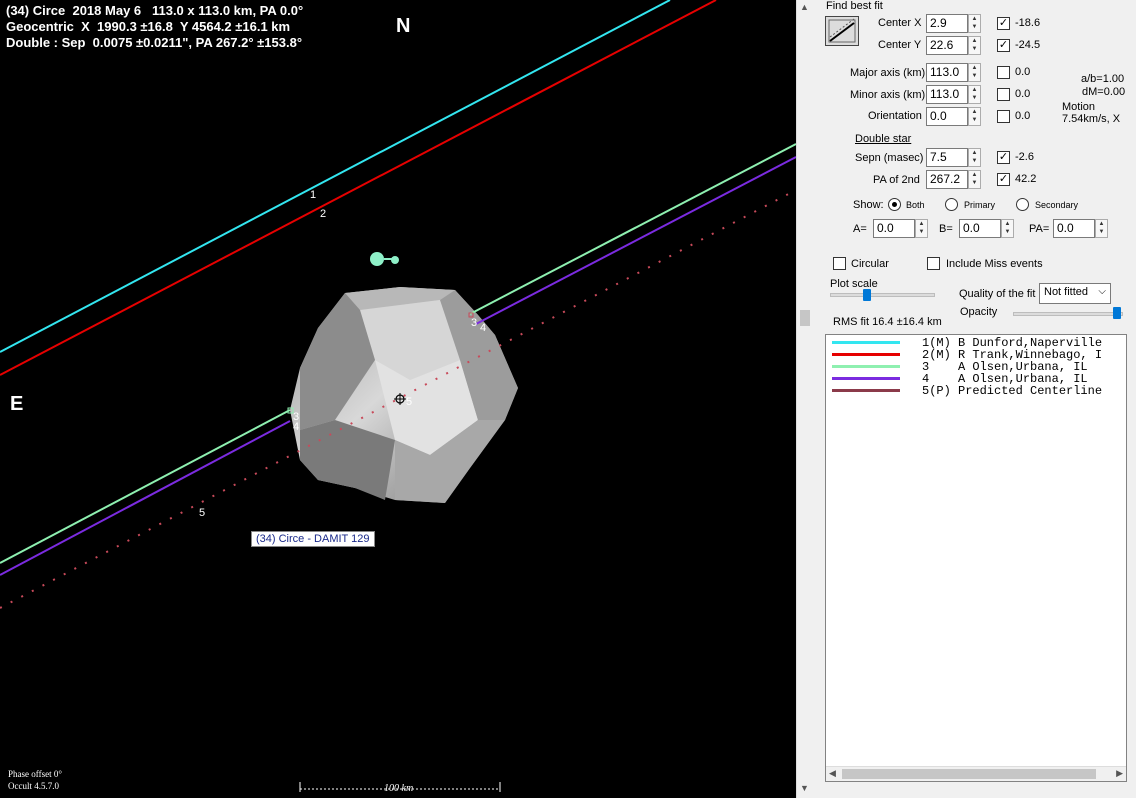  Describe the element at coordinates (974, 94) in the screenshot. I see `minor-axis-spinner: ▲ ▼` at that location.